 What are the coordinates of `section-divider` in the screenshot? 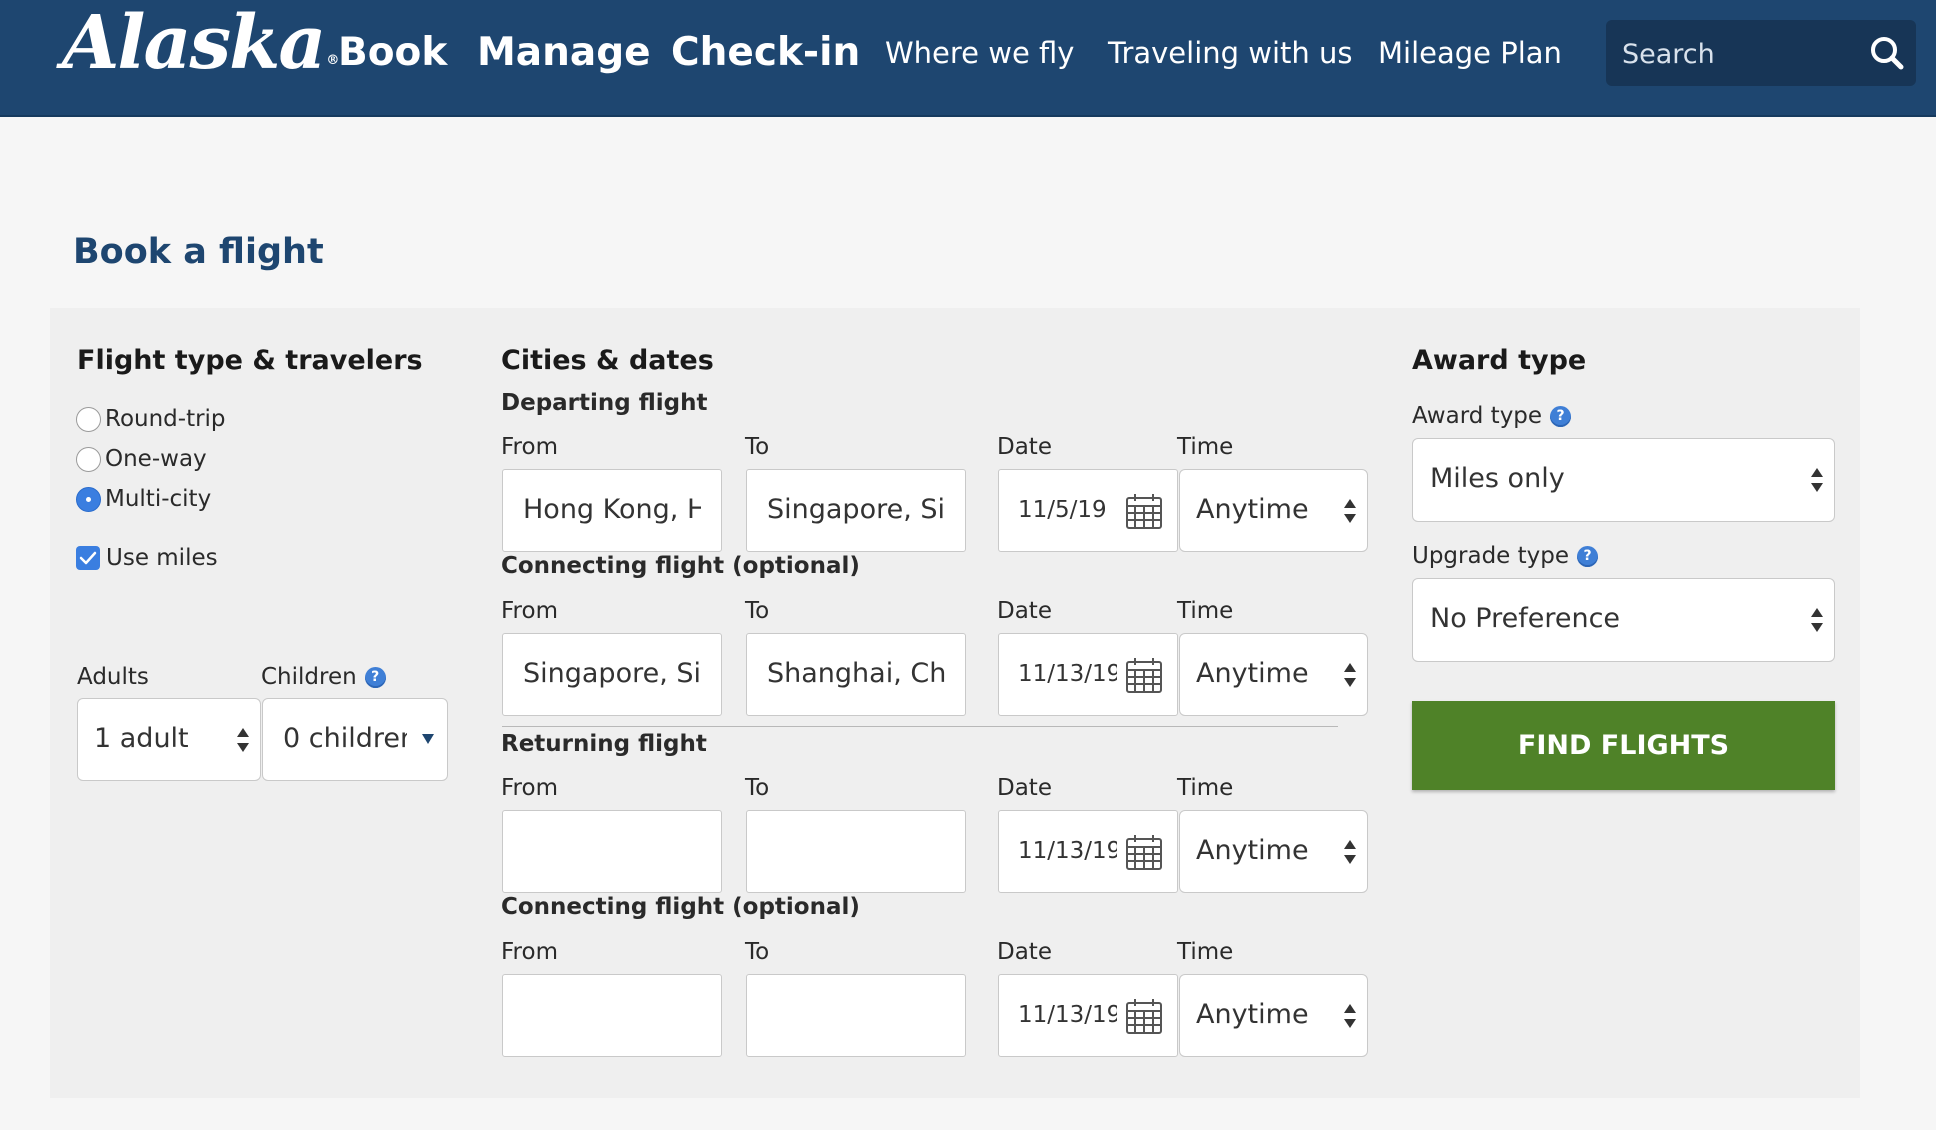 It's located at (920, 726).